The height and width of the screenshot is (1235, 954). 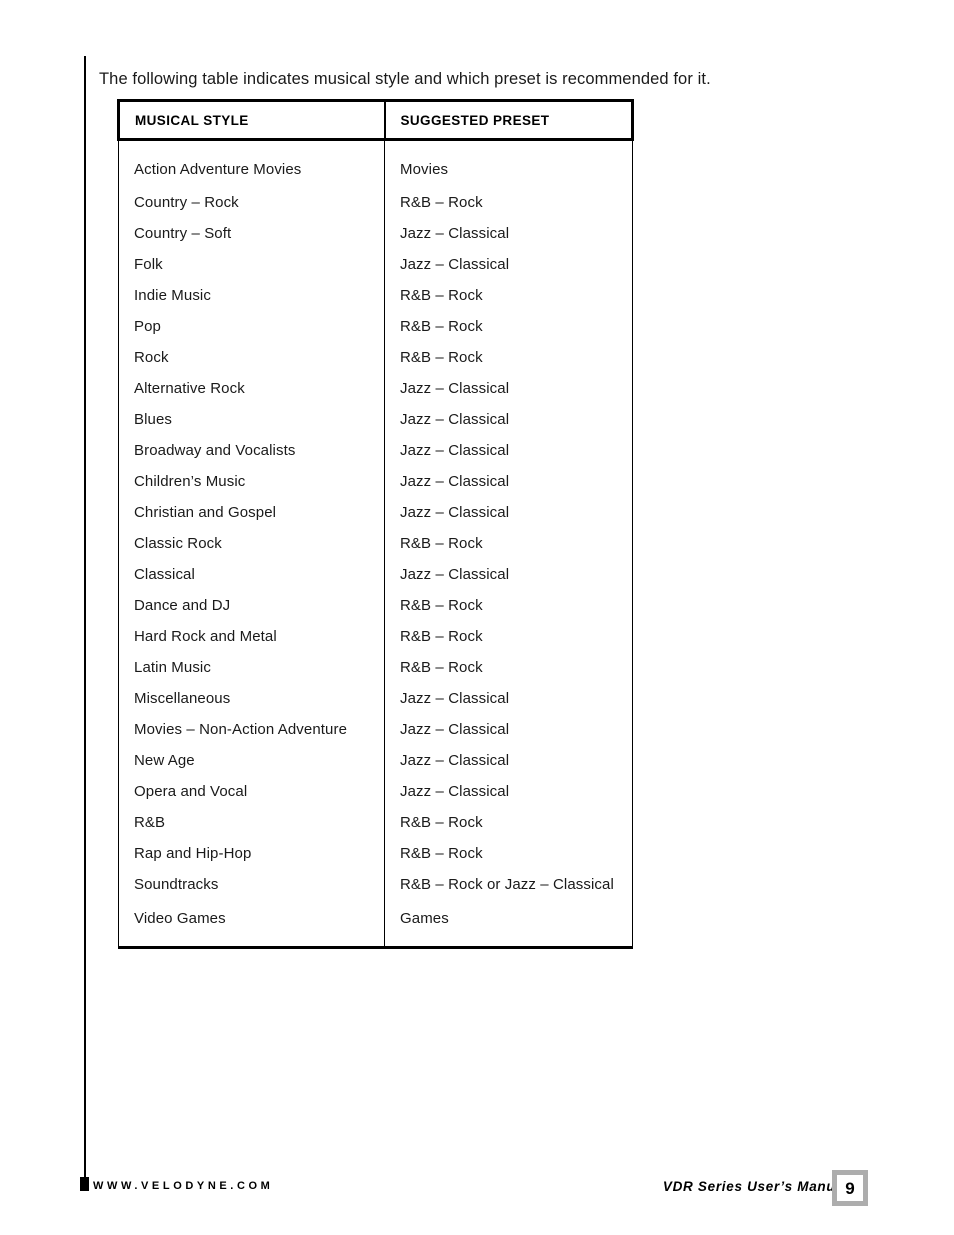 I want to click on cell-musical-style: Folk, so click(x=251, y=264).